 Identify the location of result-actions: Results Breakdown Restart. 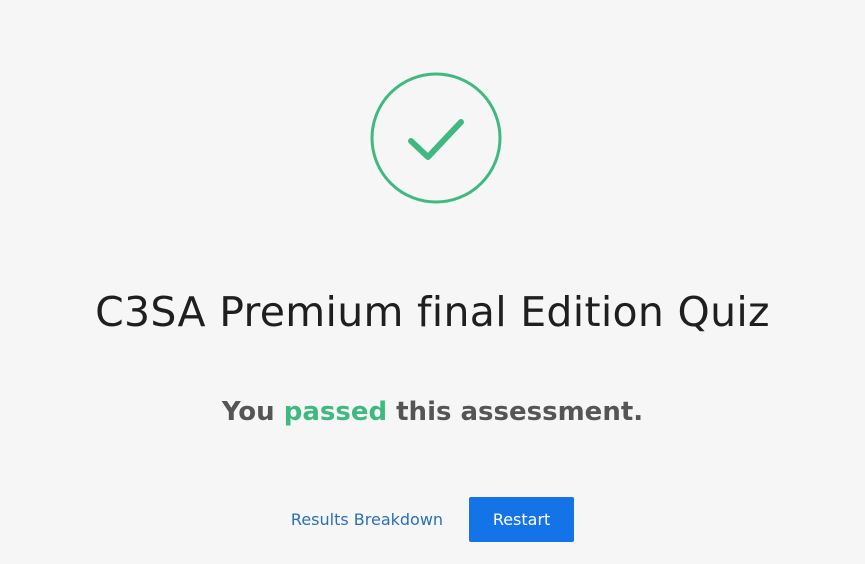
(432, 519).